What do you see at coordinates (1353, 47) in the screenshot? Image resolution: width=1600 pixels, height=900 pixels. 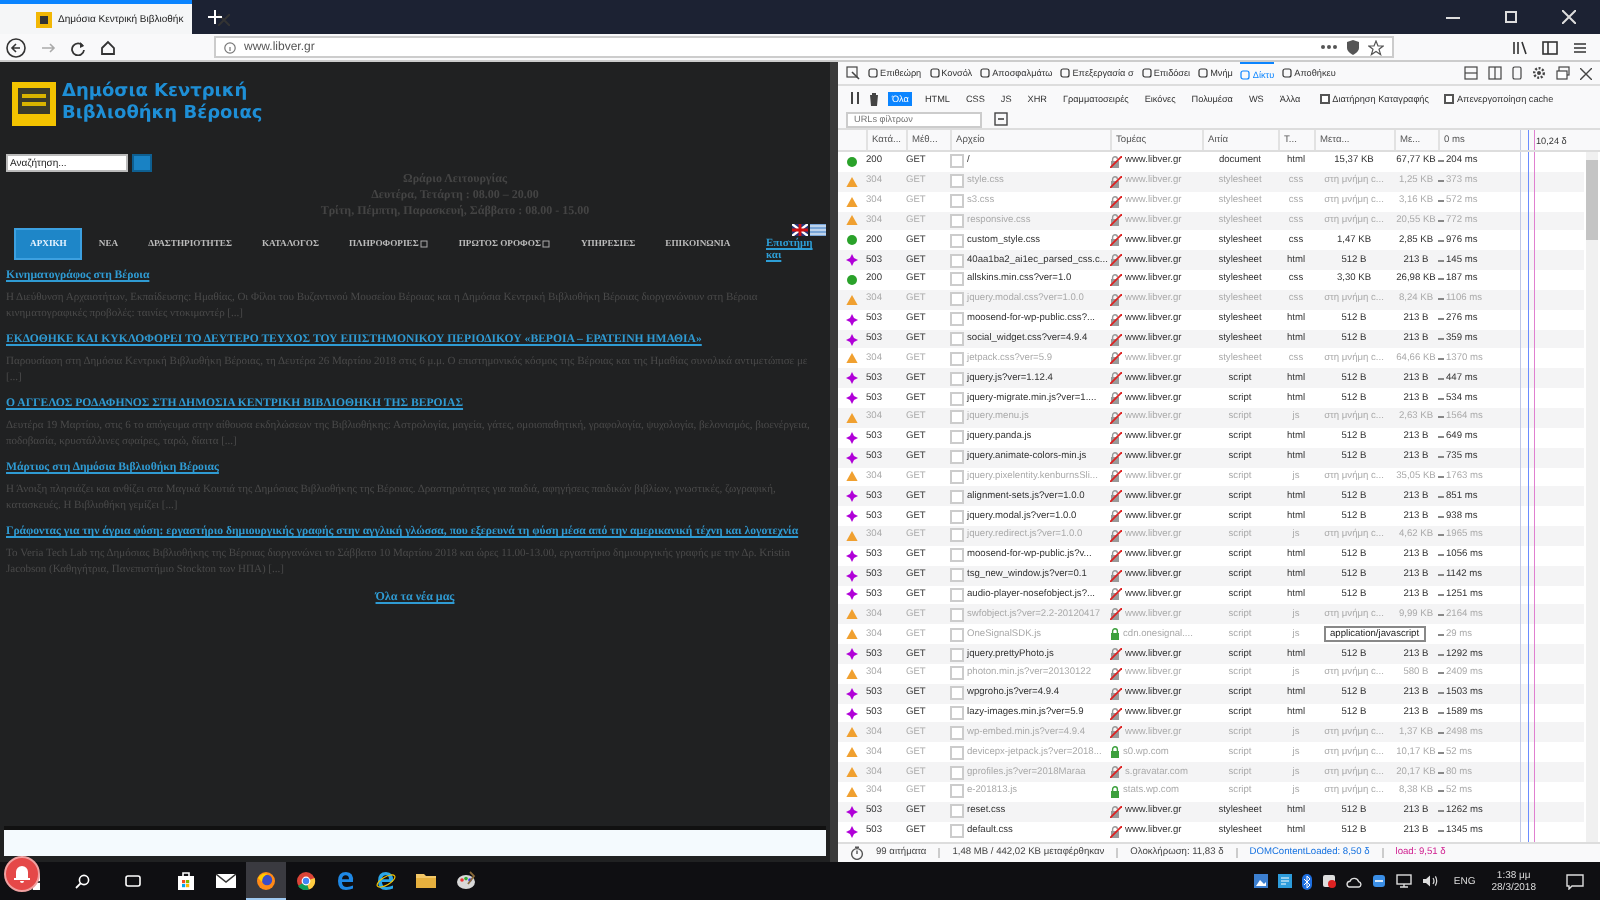 I see `shield-icon` at bounding box center [1353, 47].